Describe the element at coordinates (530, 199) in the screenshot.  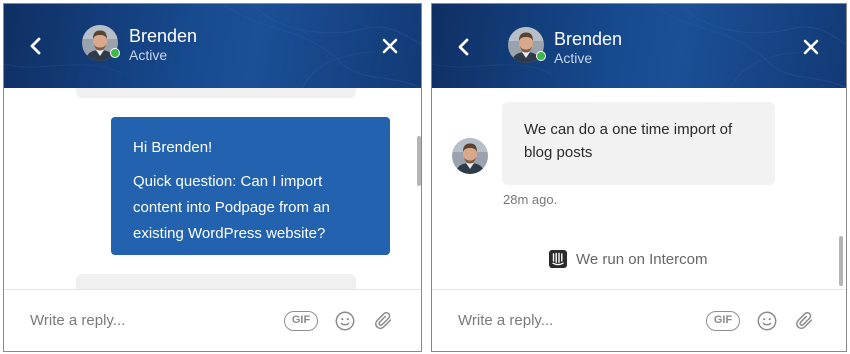
I see `message-timestamp: 28m ago.` at that location.